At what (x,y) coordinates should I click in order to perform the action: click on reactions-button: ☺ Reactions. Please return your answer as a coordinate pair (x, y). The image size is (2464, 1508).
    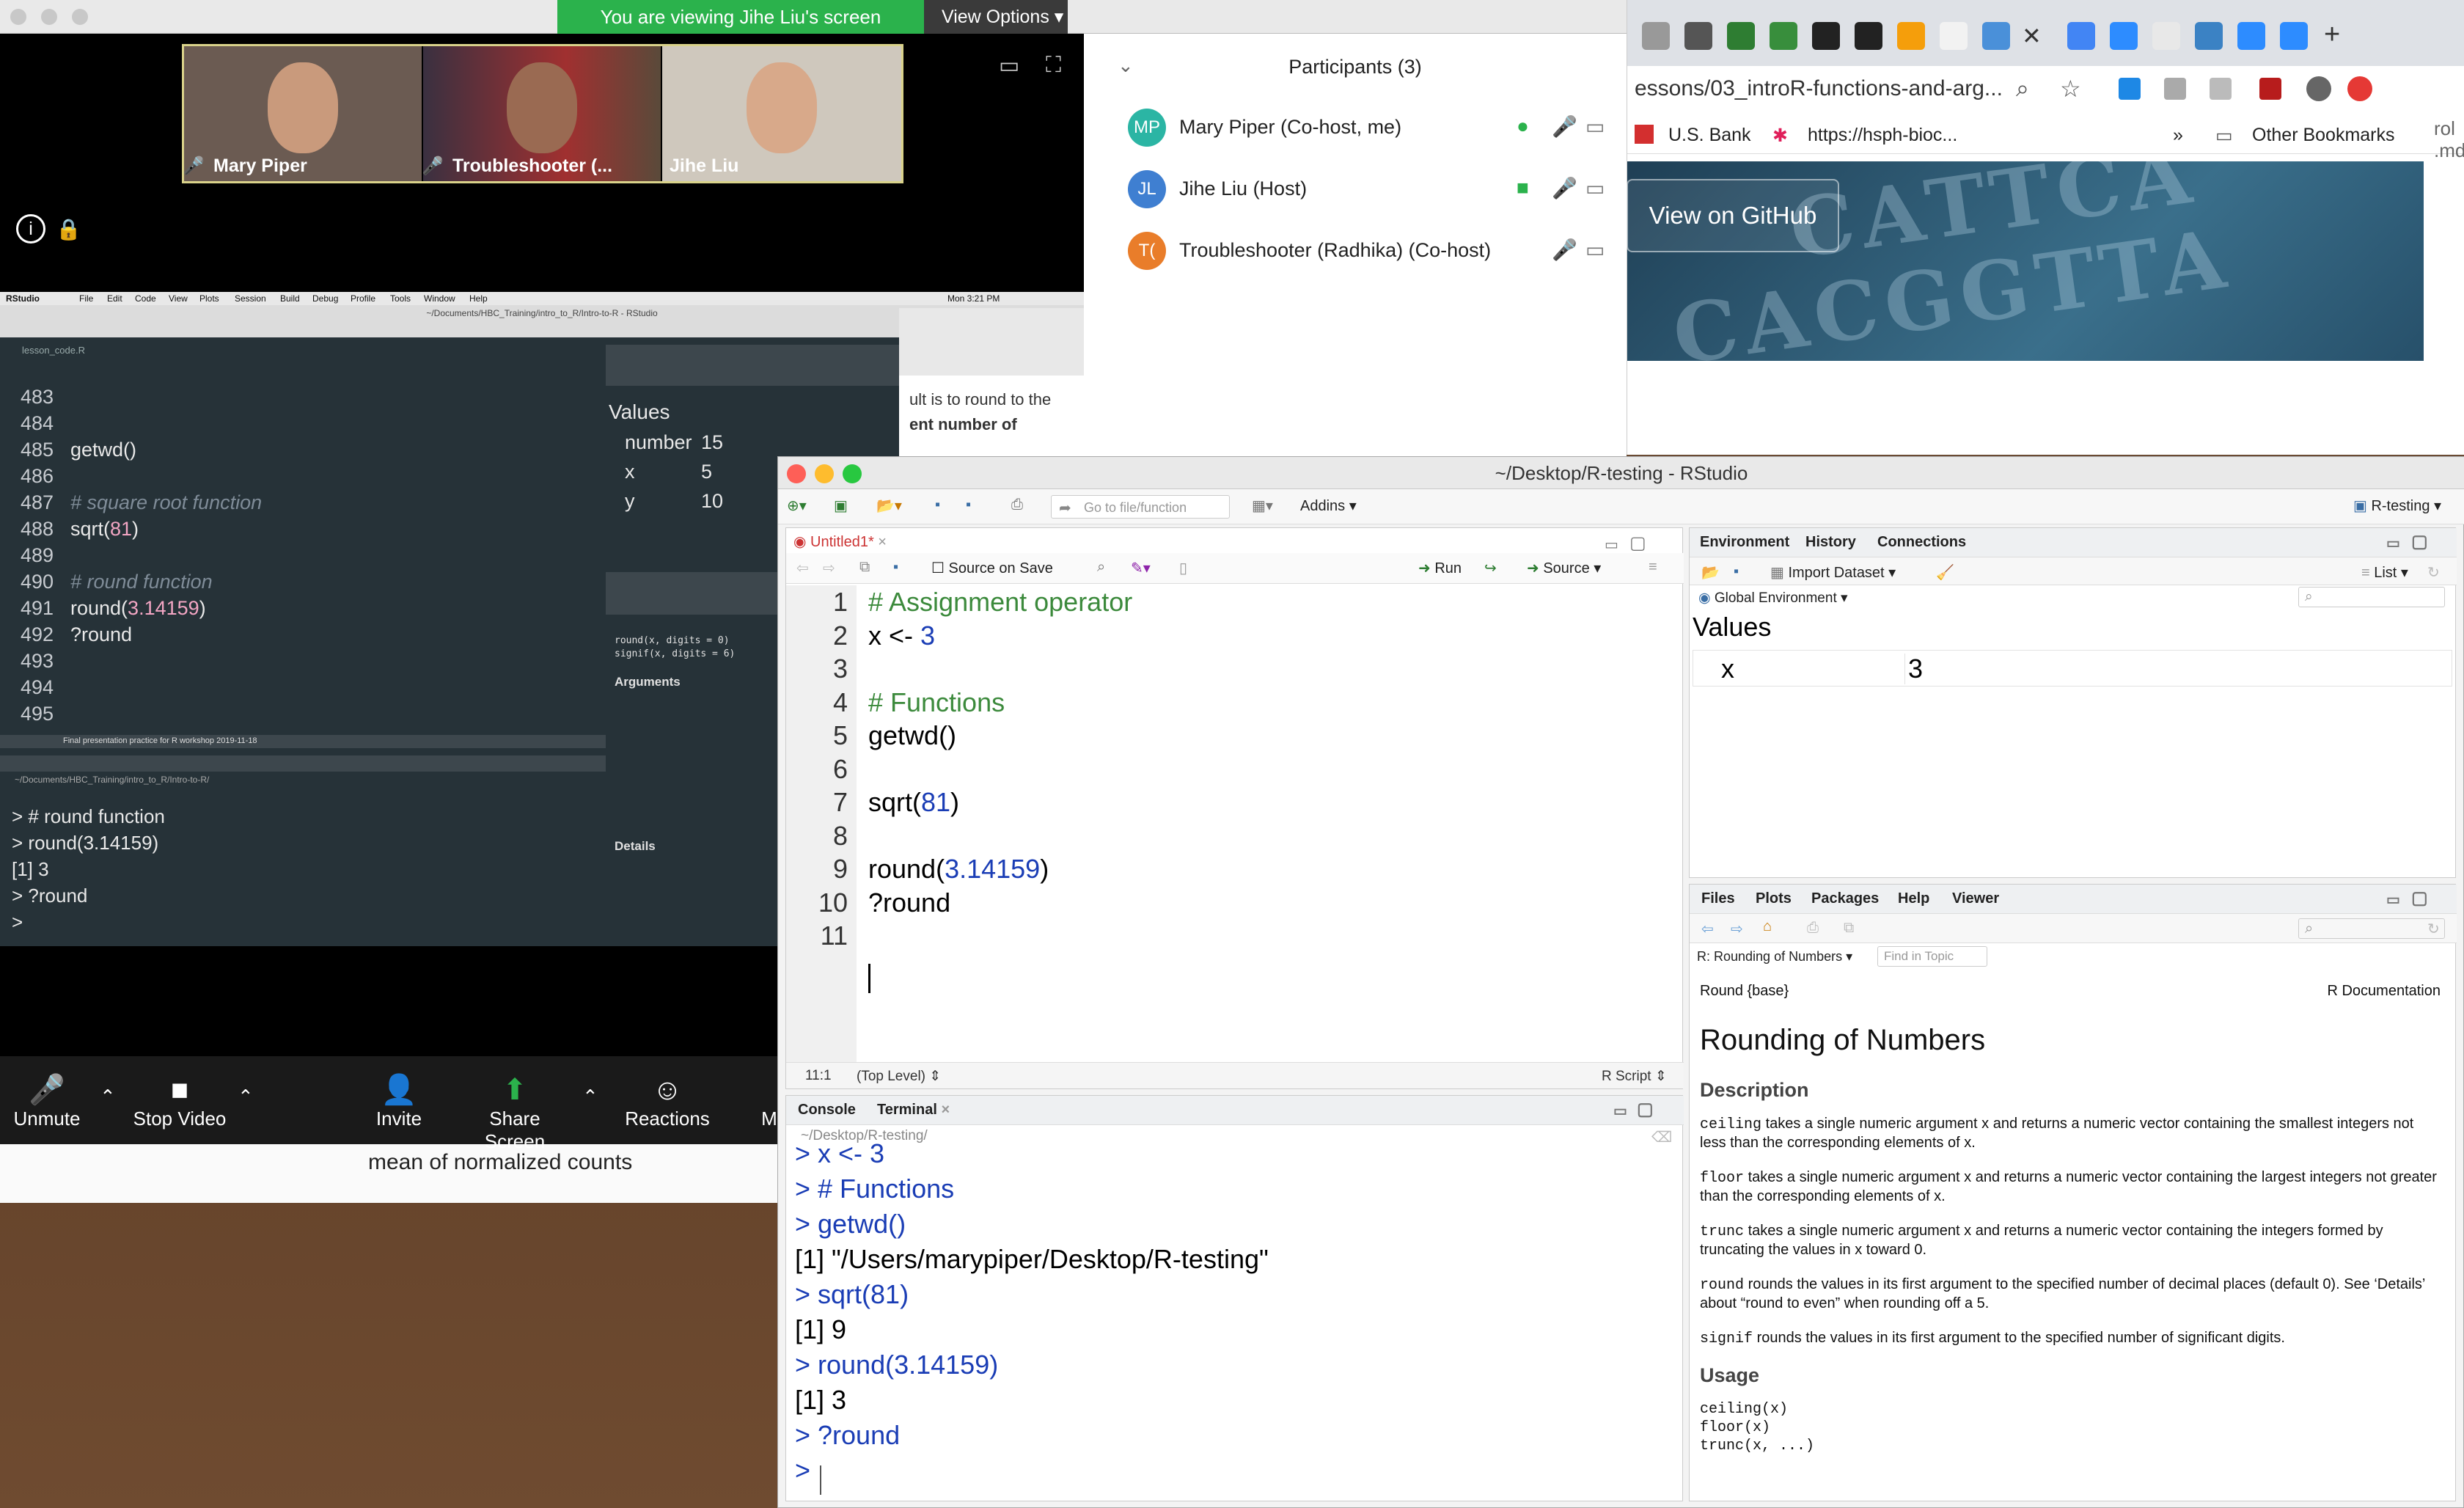
    Looking at the image, I should click on (667, 1101).